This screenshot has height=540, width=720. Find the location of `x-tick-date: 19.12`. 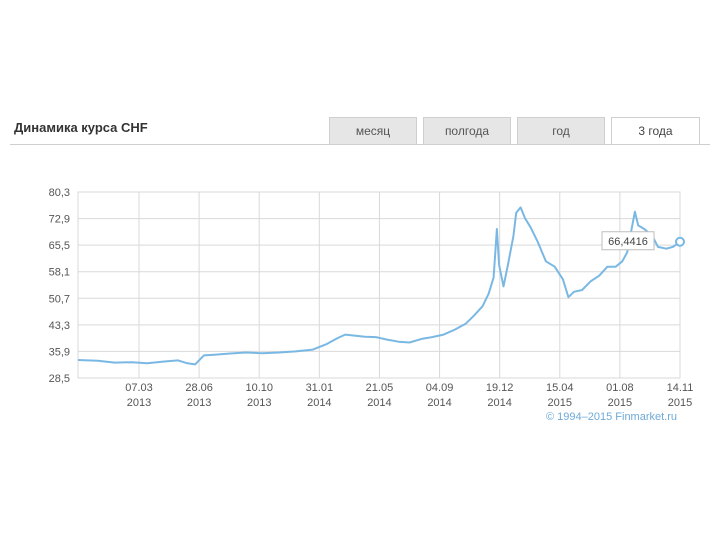

x-tick-date: 19.12 is located at coordinates (500, 388).